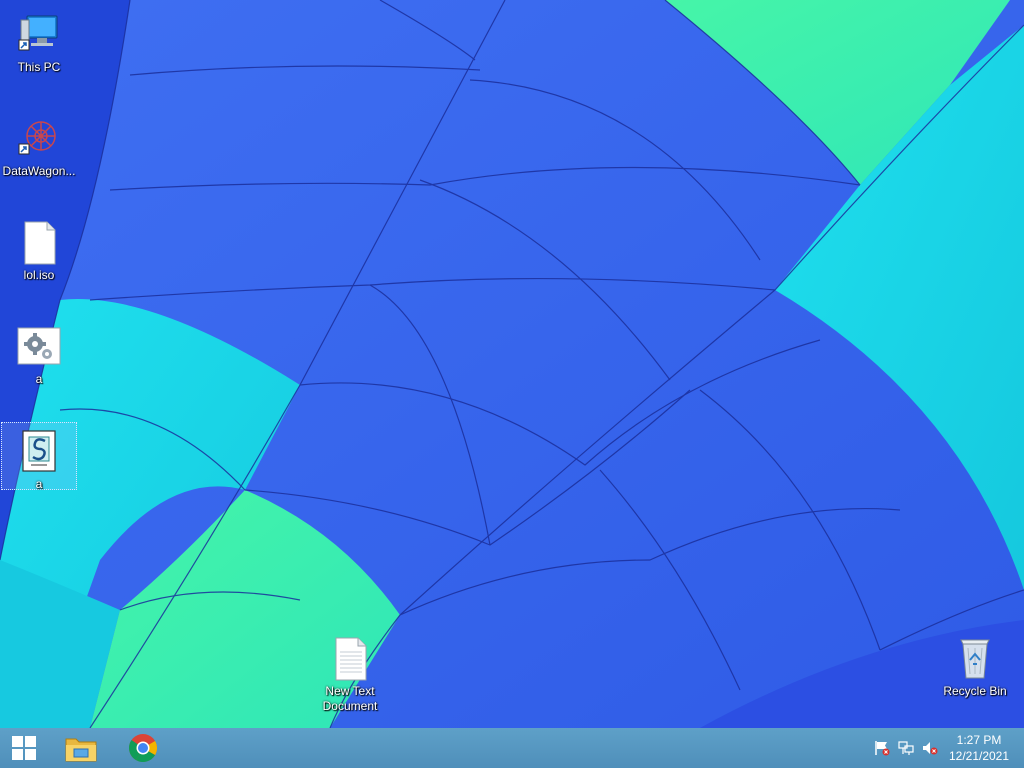 The width and height of the screenshot is (1024, 768). I want to click on network-icon, so click(906, 748).